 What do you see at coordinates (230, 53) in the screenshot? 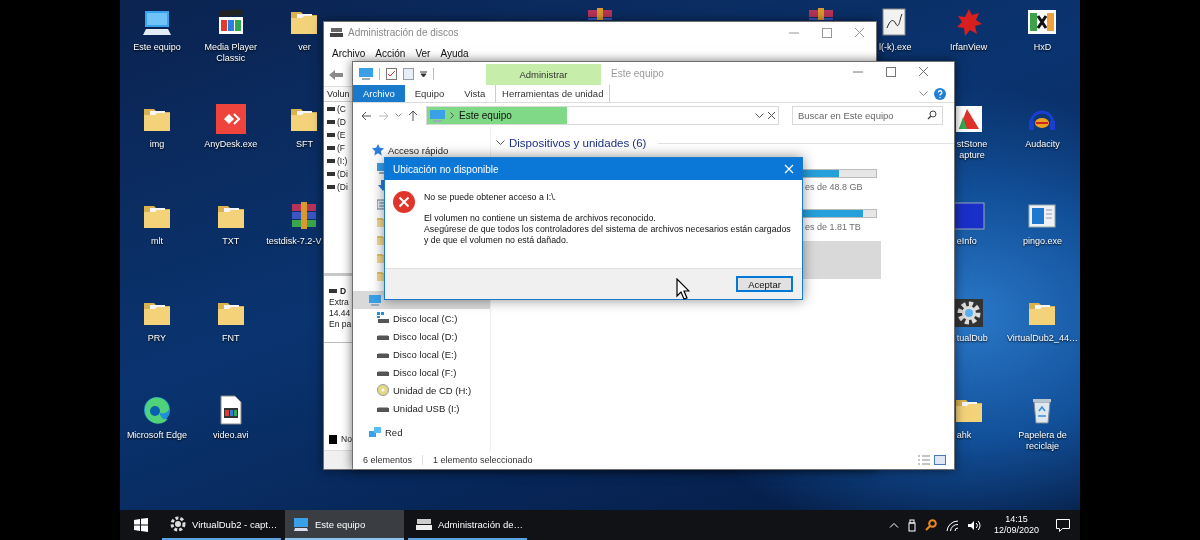
I see `desktop-icon-label: Media Player Classic` at bounding box center [230, 53].